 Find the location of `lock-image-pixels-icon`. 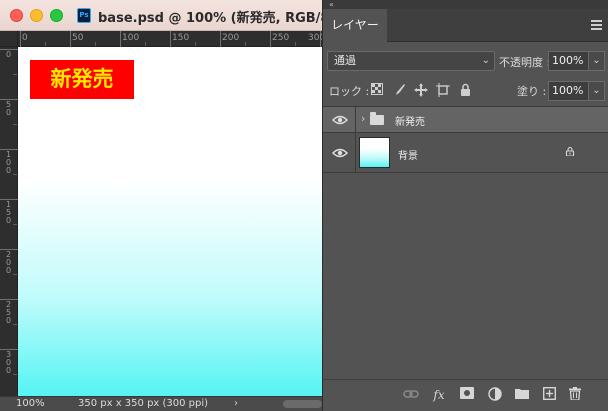

lock-image-pixels-icon is located at coordinates (399, 91).